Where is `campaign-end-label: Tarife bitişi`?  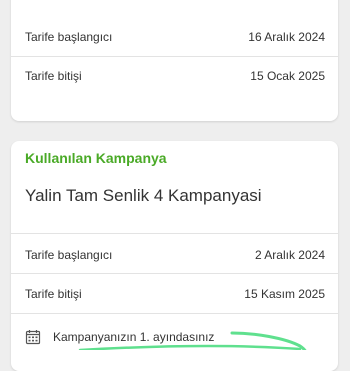 campaign-end-label: Tarife bitişi is located at coordinates (53, 294).